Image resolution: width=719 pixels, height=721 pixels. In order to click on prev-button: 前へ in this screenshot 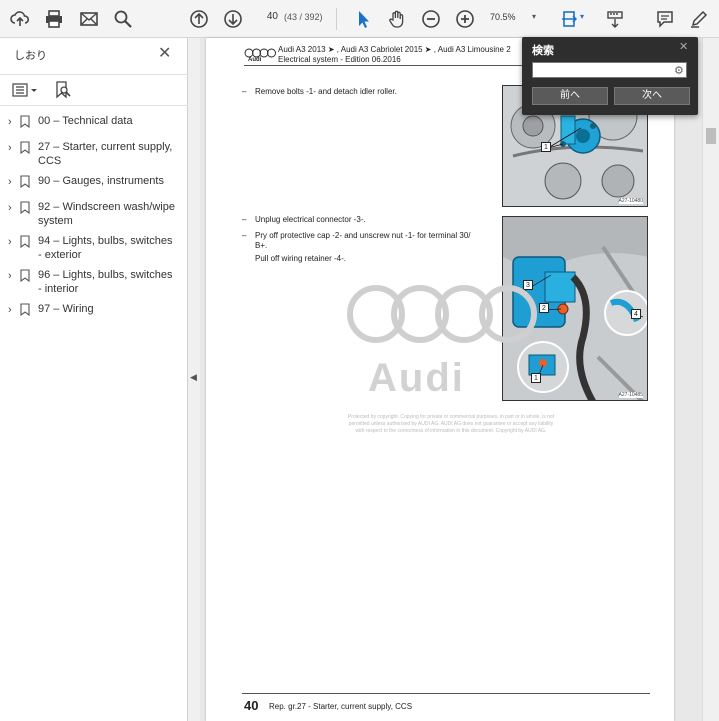, I will do `click(570, 96)`.